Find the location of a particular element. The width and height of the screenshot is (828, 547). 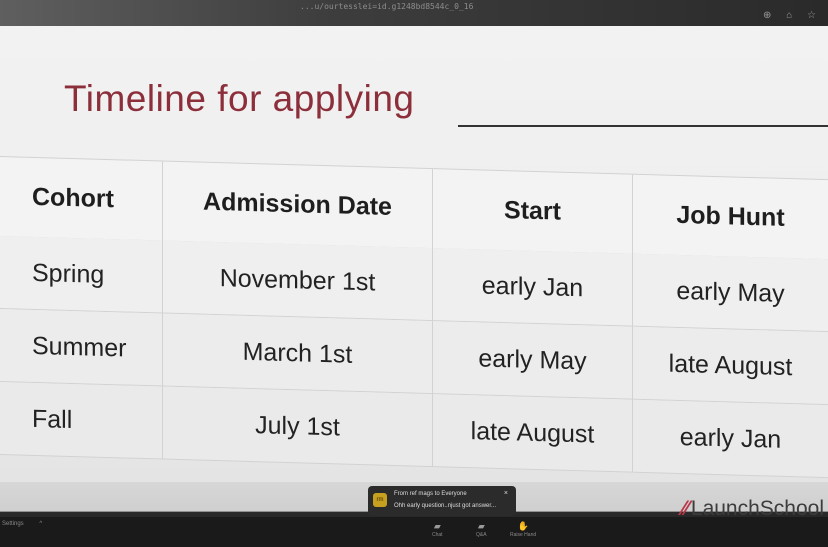

cell-start: early Jan is located at coordinates (533, 287).